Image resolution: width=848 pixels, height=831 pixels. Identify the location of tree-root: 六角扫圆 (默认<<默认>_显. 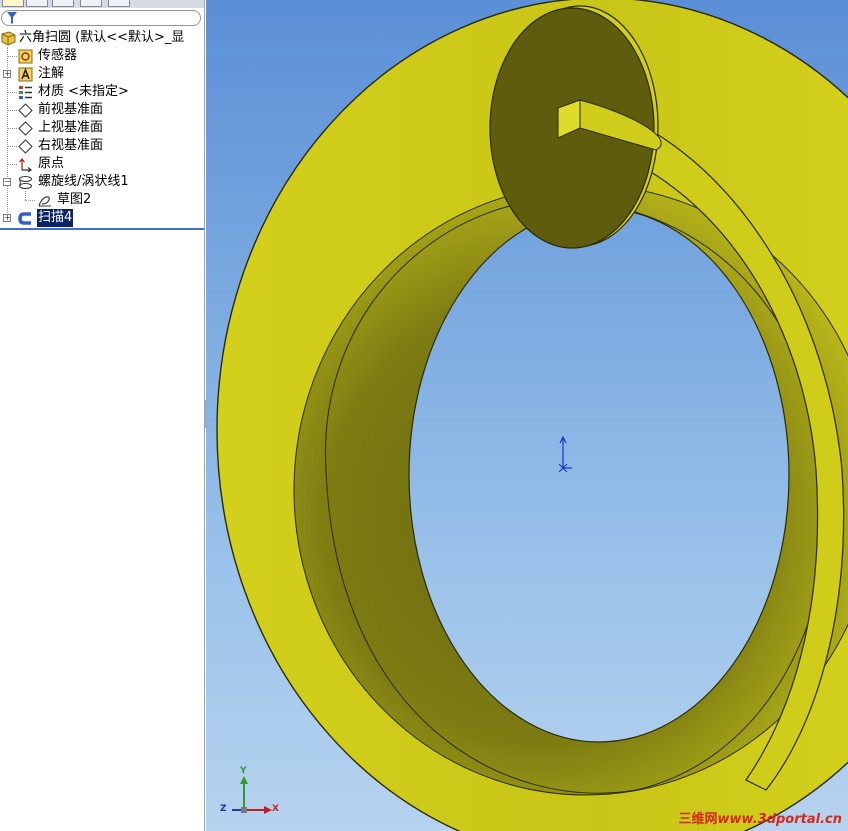
(102, 38).